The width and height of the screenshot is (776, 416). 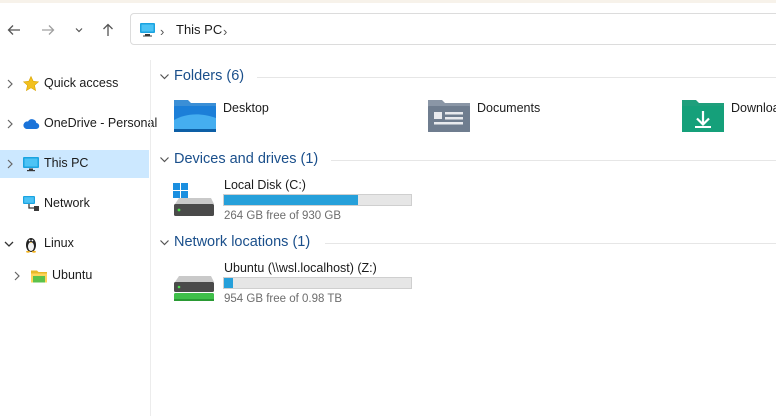 What do you see at coordinates (547, 120) in the screenshot?
I see `folder-item-documents: Documents` at bounding box center [547, 120].